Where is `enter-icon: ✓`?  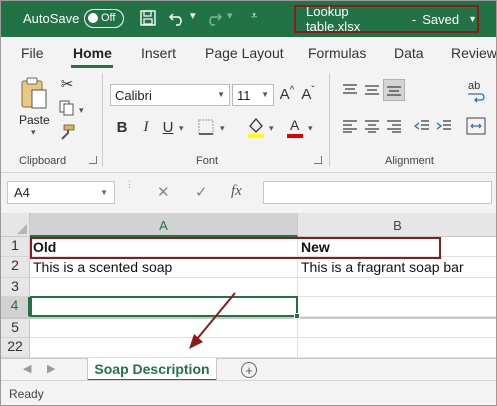 enter-icon: ✓ is located at coordinates (201, 192).